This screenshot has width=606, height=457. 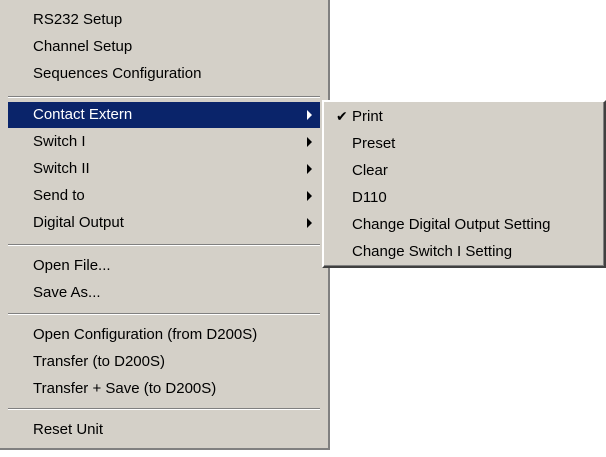 I want to click on submenu-item-change-digital-output-setting: Change Digital Output Setting, so click(x=464, y=225).